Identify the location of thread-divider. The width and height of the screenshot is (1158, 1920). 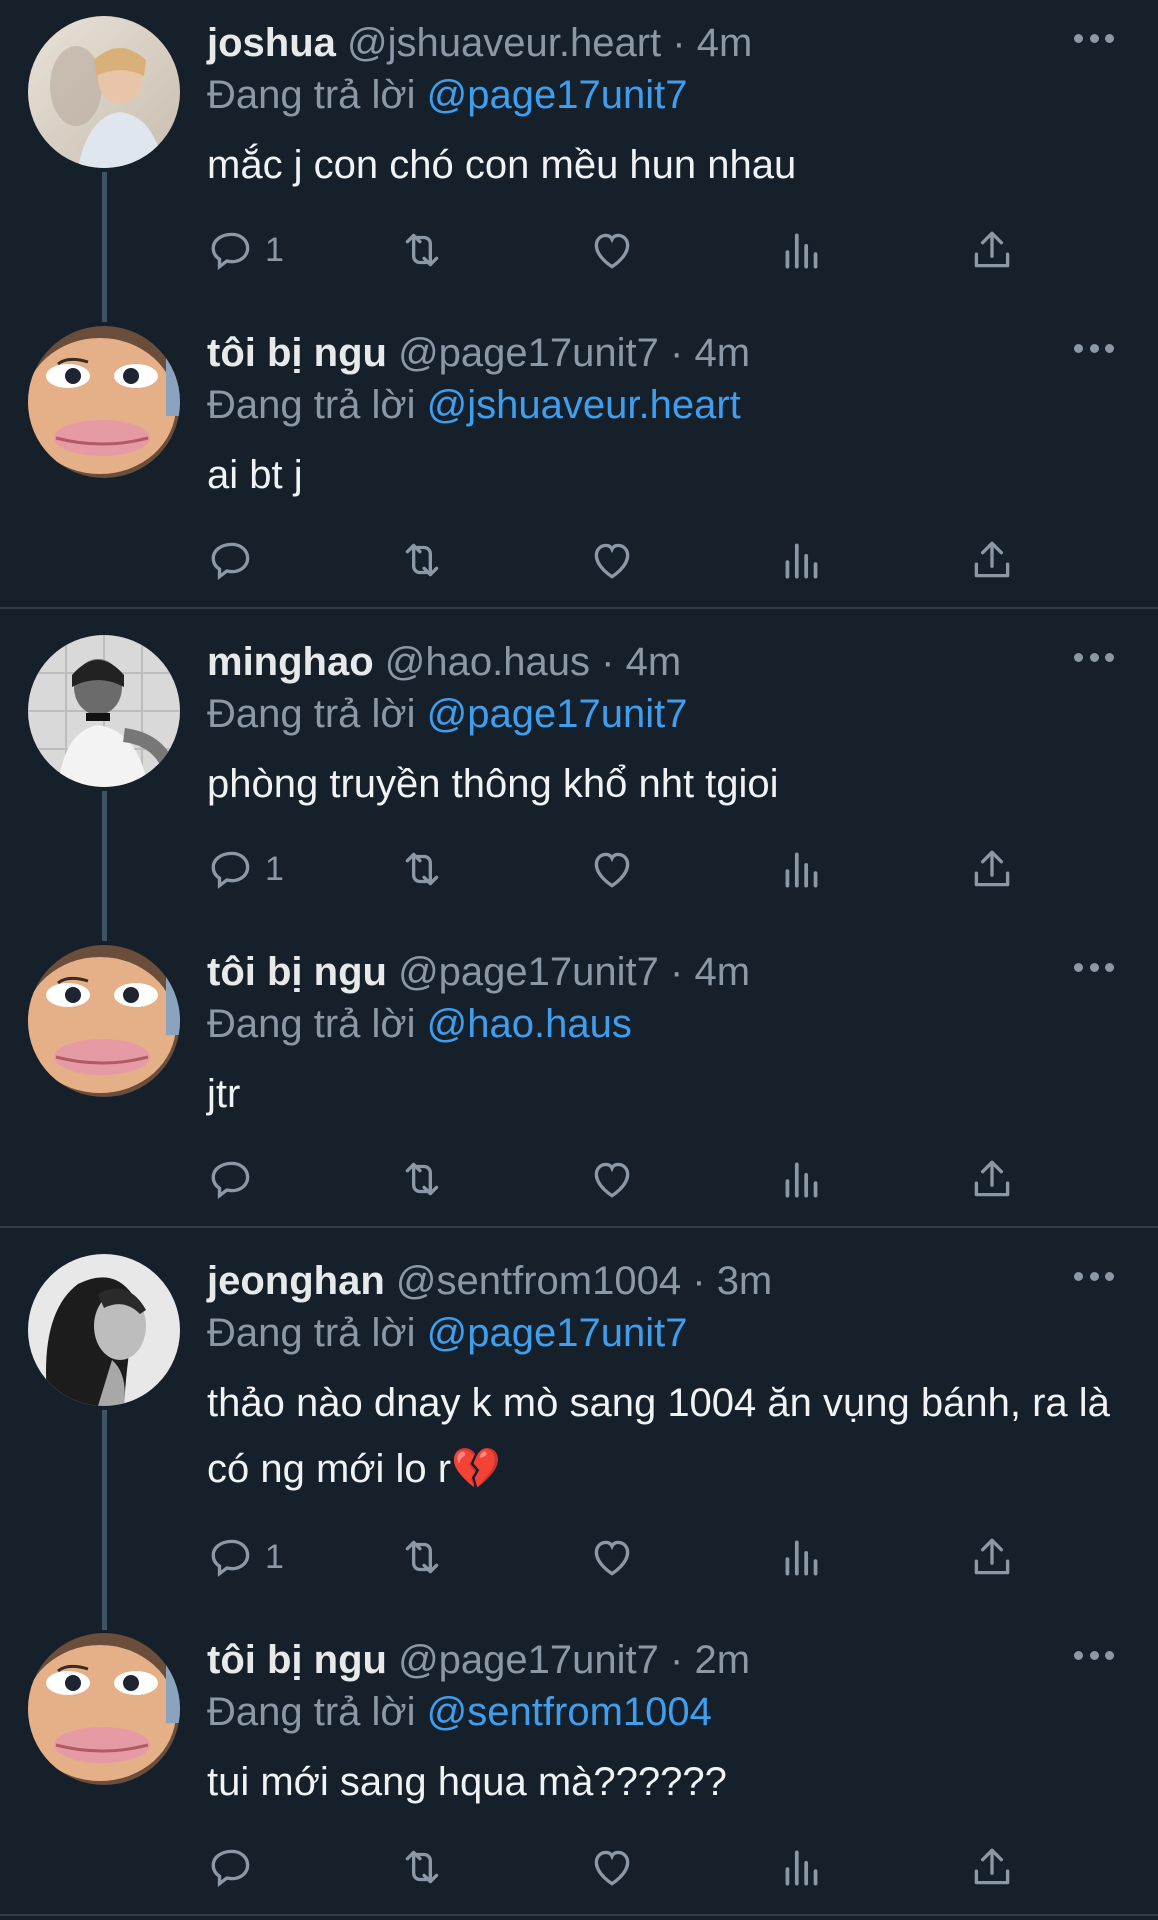
(579, 608).